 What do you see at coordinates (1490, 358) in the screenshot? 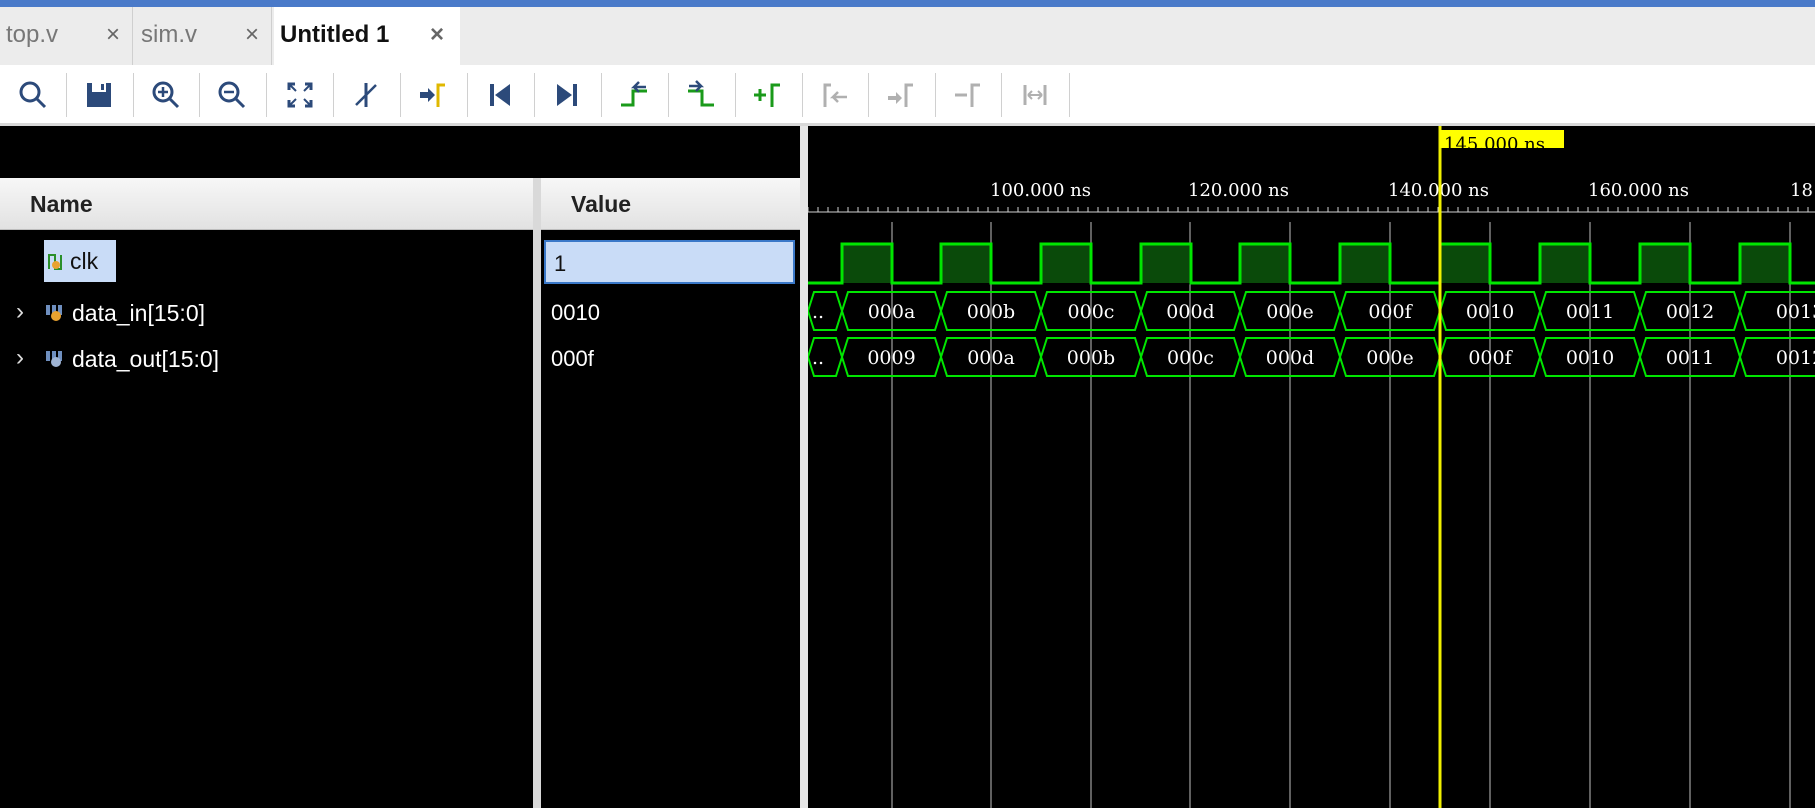
I see `data-out-value: 000f` at bounding box center [1490, 358].